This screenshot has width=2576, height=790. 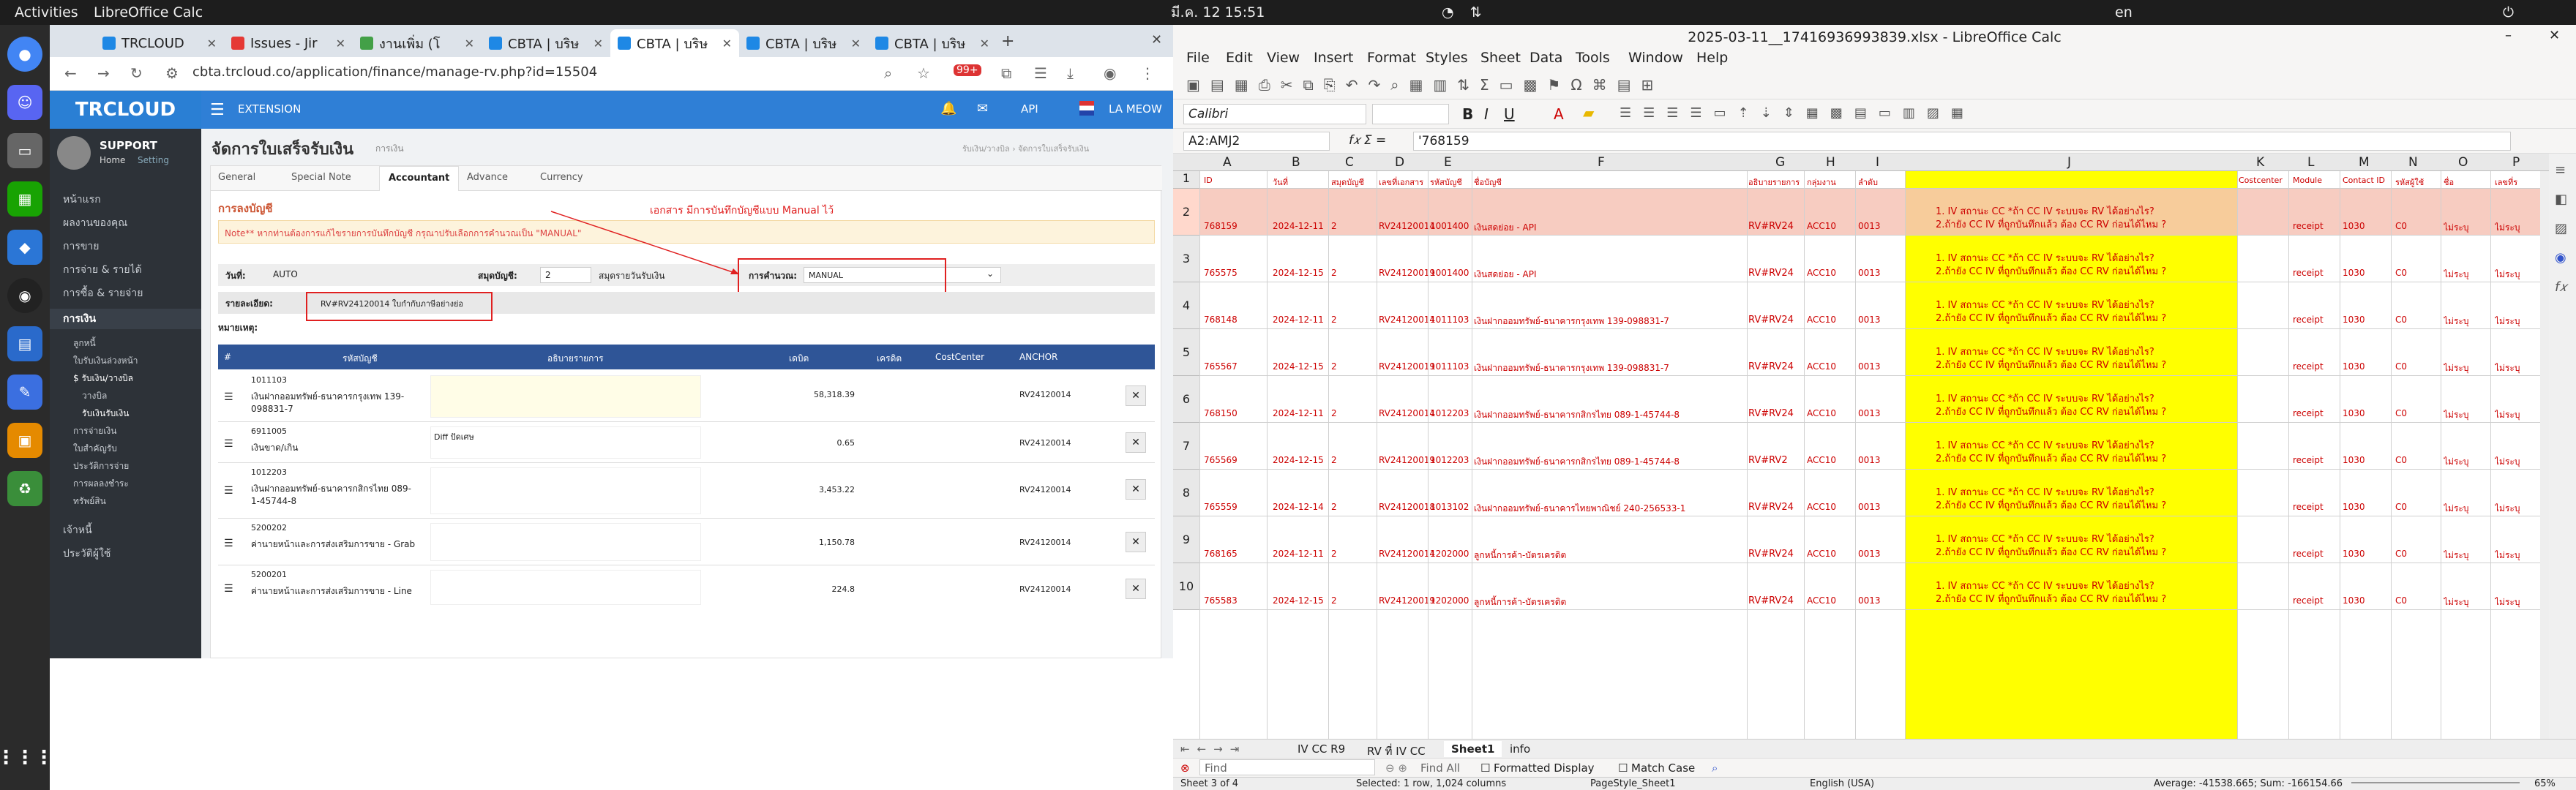 What do you see at coordinates (1298, 507) in the screenshot?
I see `cell-date: 2024-12-14` at bounding box center [1298, 507].